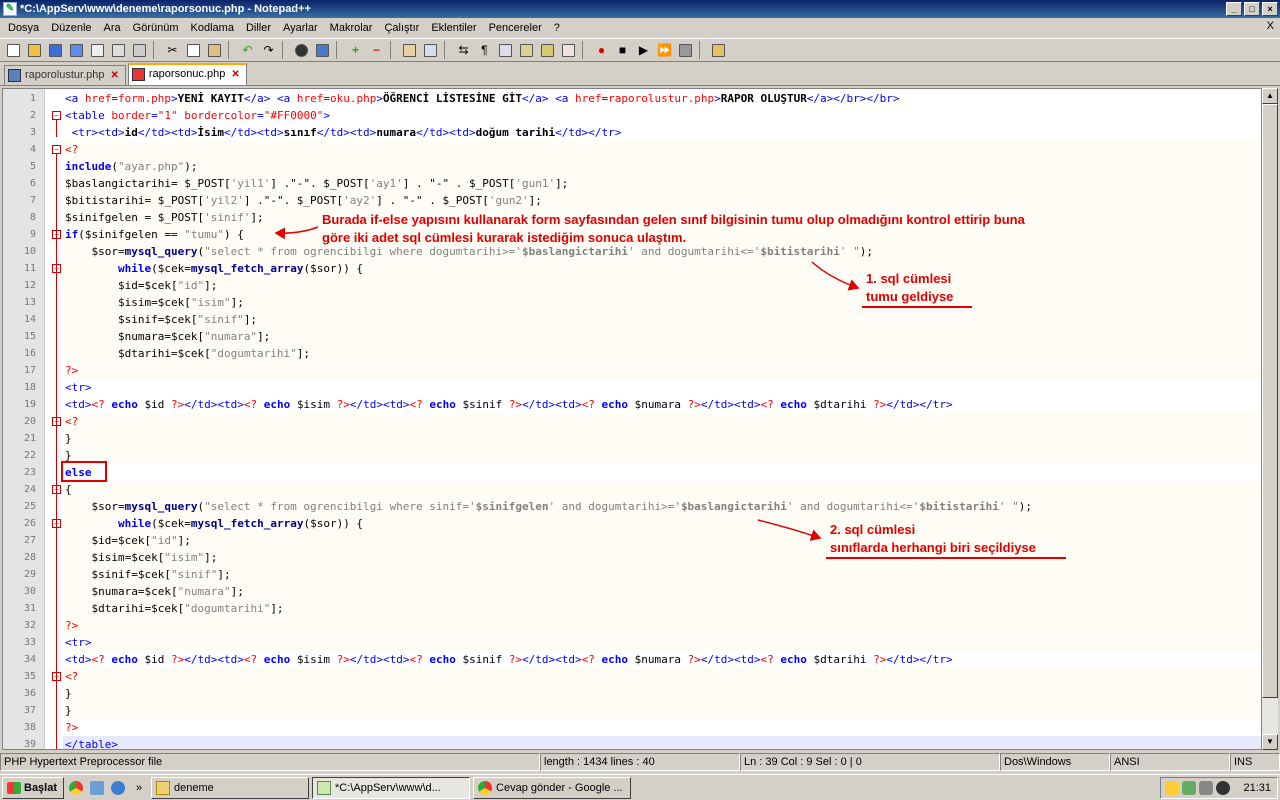  Describe the element at coordinates (164, 217) in the screenshot. I see `code-line: $sinifgelen = $_POST['sinif'];` at that location.